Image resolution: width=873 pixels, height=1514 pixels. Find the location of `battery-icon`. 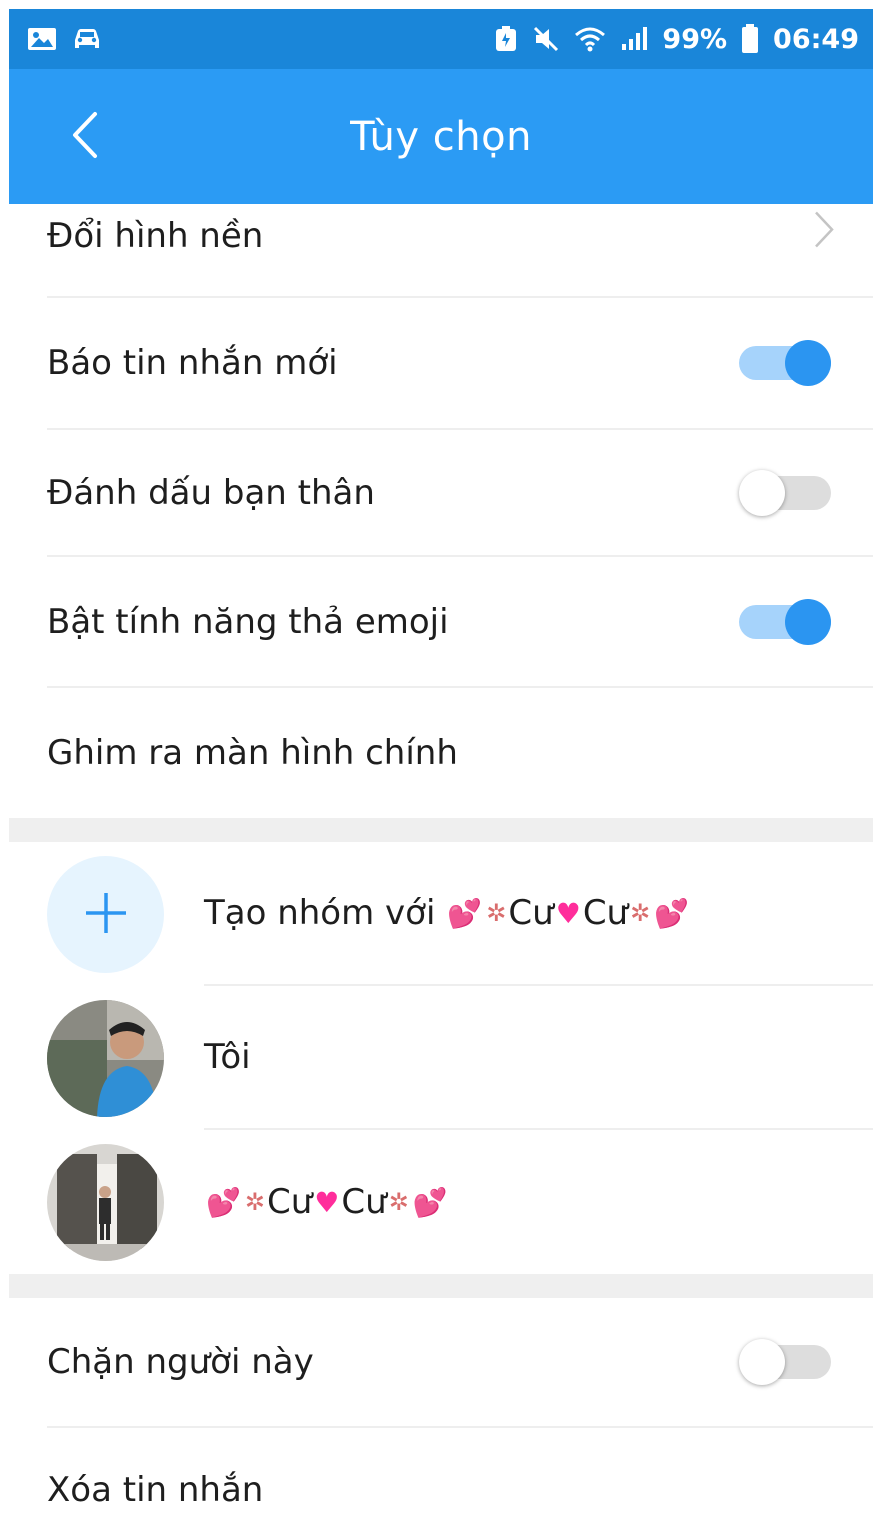

battery-icon is located at coordinates (750, 39).